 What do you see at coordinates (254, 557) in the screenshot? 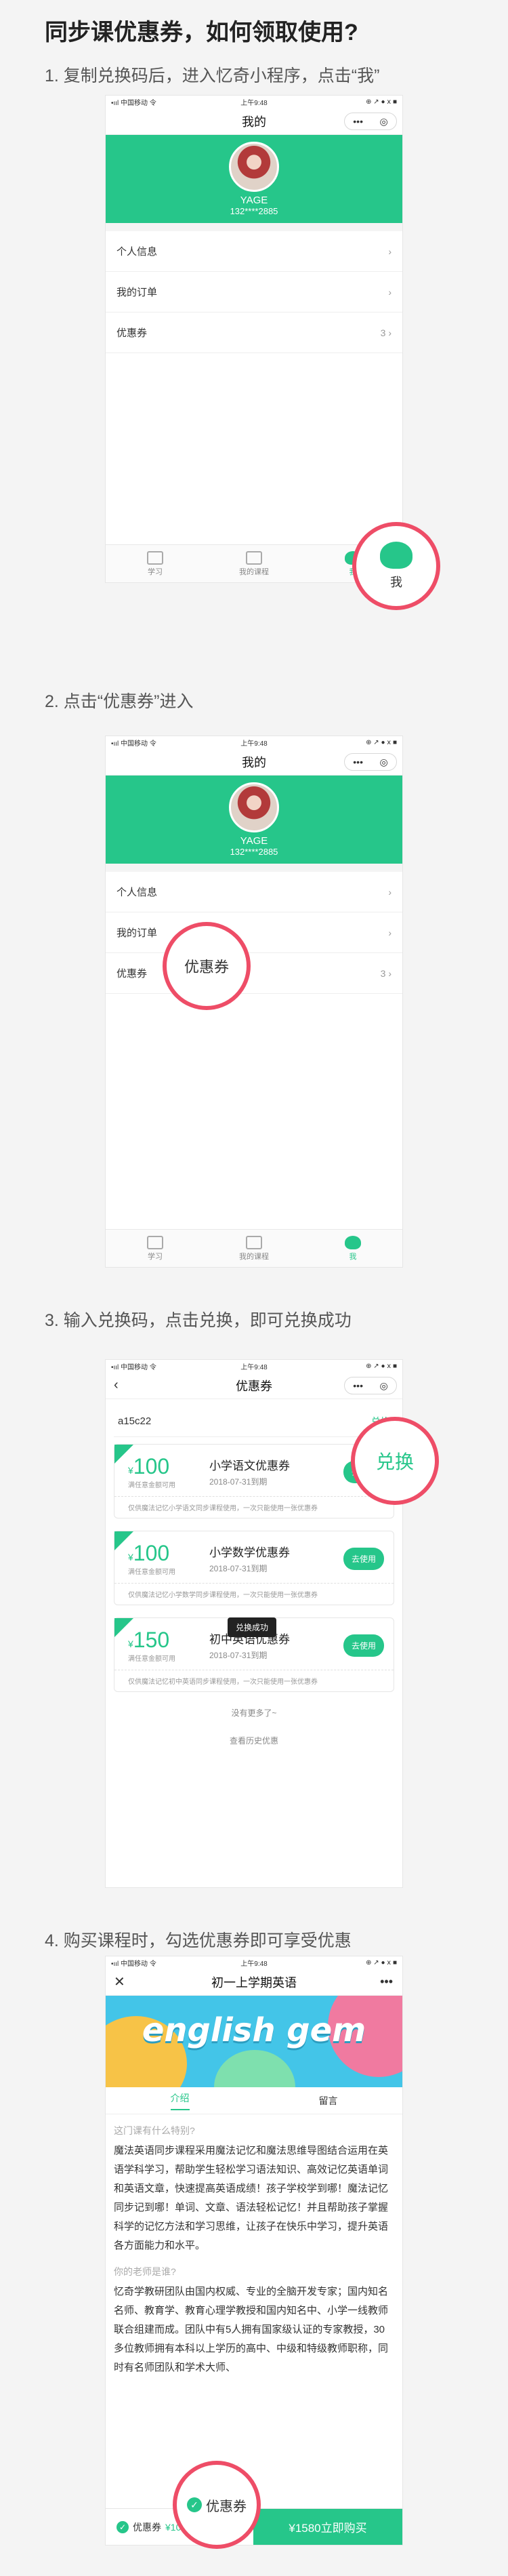
I see `video-icon` at bounding box center [254, 557].